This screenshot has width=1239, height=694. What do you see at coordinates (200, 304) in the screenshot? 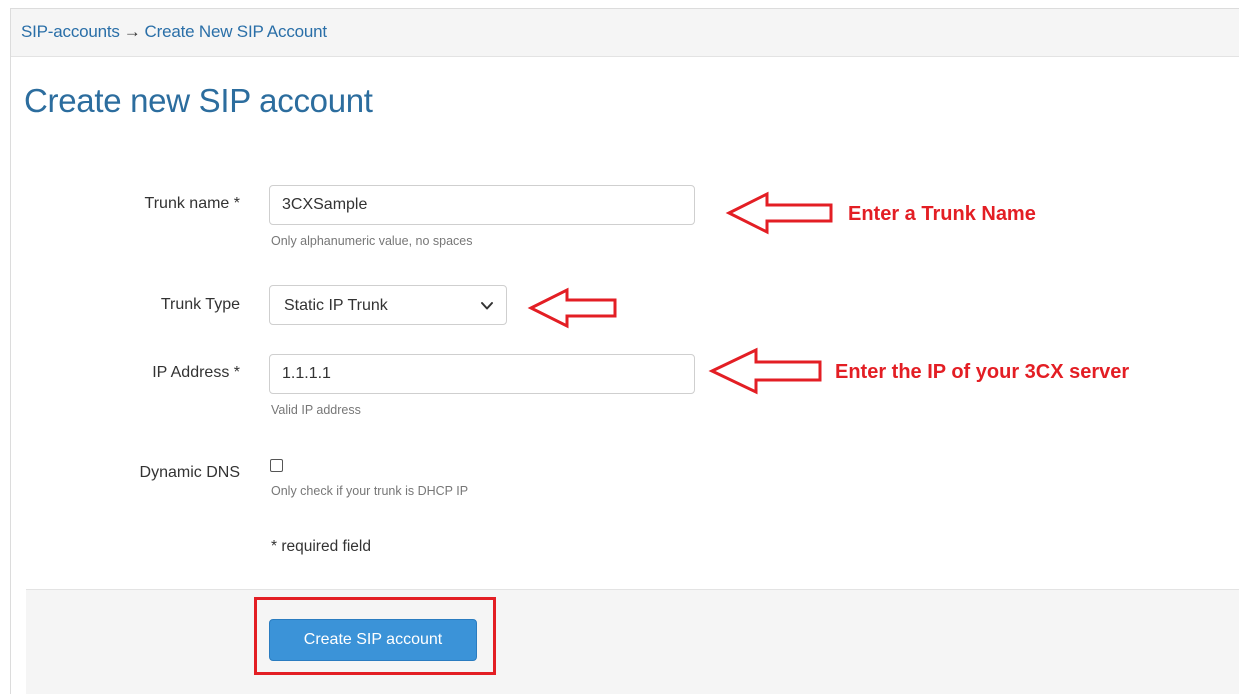
I see `trunk-type-label: Trunk Type` at bounding box center [200, 304].